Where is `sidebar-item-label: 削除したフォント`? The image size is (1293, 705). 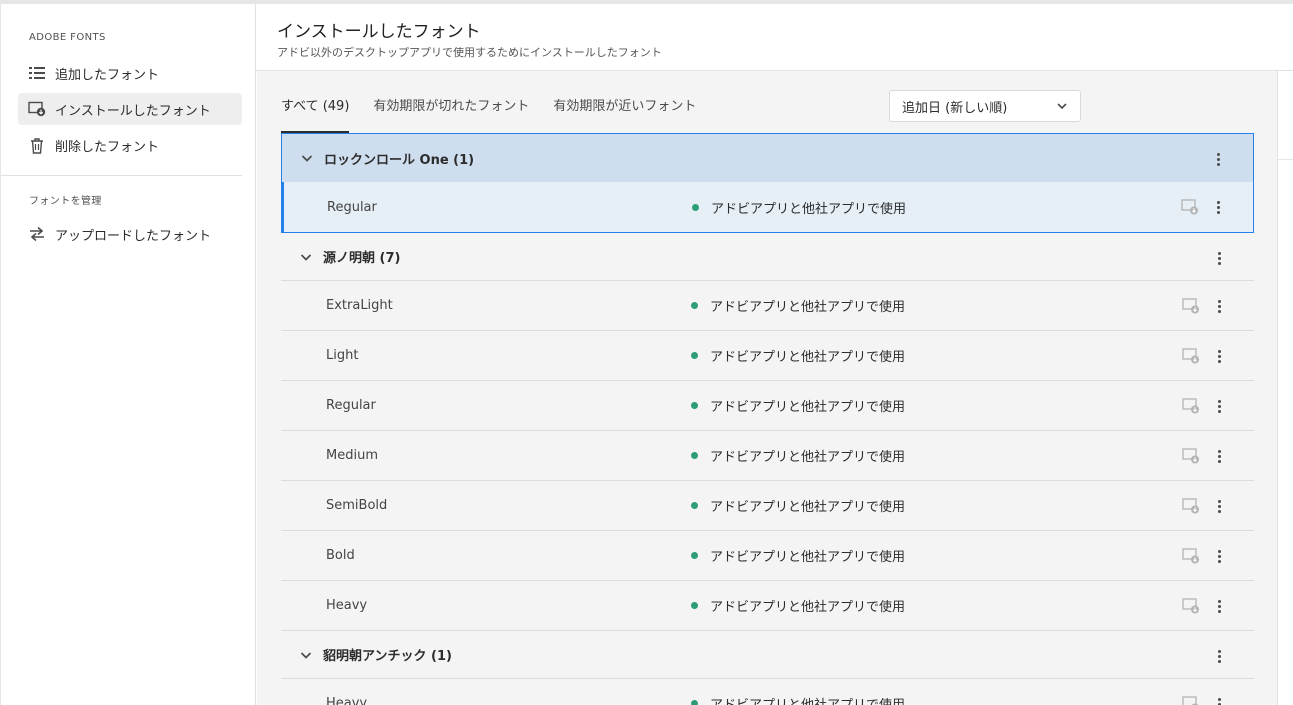
sidebar-item-label: 削除したフォント is located at coordinates (107, 147).